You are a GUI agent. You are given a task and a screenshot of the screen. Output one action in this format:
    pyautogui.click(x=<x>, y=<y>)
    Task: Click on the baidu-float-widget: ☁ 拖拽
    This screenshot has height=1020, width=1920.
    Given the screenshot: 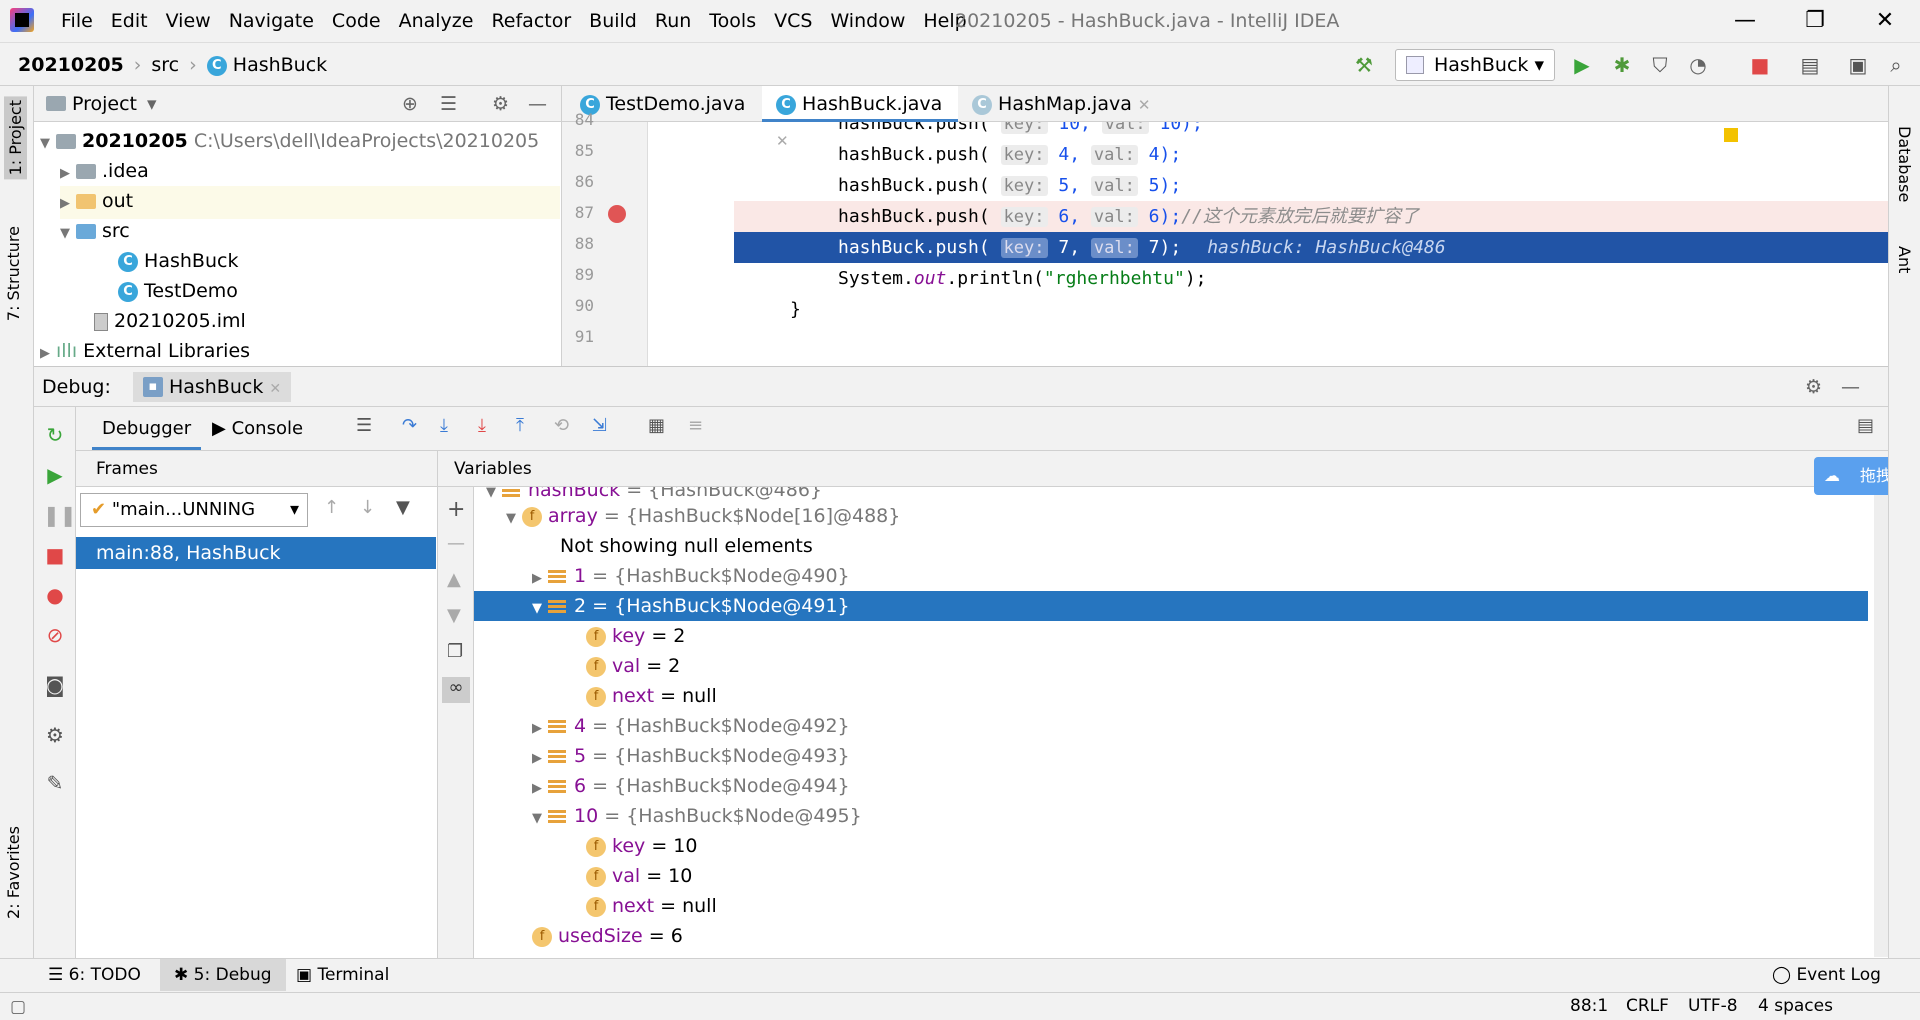 What is the action you would take?
    pyautogui.click(x=1851, y=476)
    